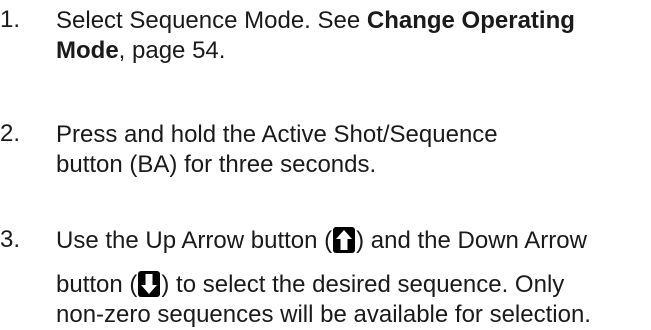 The width and height of the screenshot is (651, 330). Describe the element at coordinates (344, 240) in the screenshot. I see `up-arrow-icon` at that location.